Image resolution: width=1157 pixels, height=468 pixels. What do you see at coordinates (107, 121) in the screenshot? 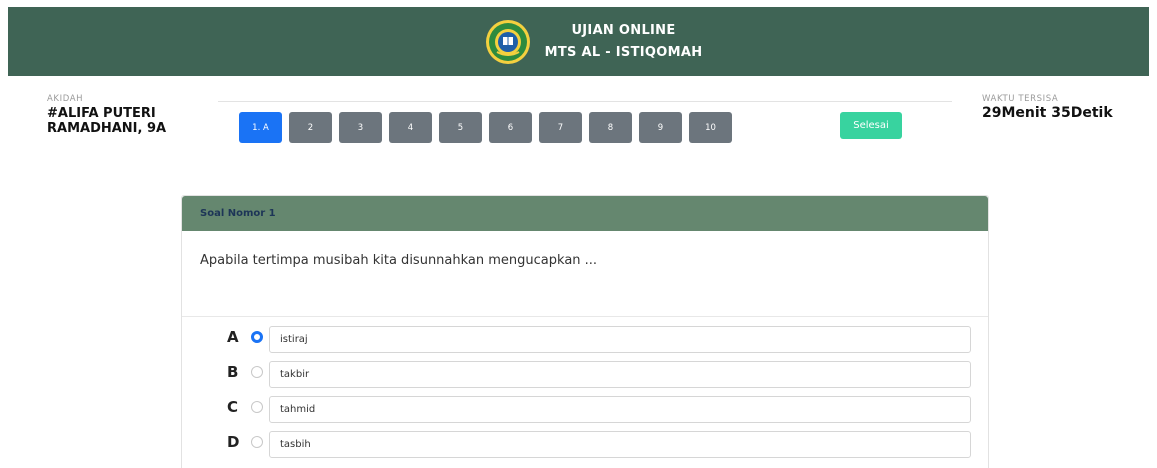
I see `student-name: #ALIFA PUTERI RAMADHANI, 9A` at bounding box center [107, 121].